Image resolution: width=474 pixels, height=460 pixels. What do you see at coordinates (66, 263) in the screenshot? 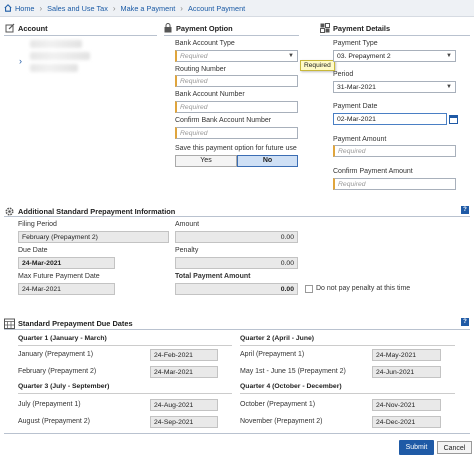
I see `due-date-field: 24-Mar-2021` at bounding box center [66, 263].